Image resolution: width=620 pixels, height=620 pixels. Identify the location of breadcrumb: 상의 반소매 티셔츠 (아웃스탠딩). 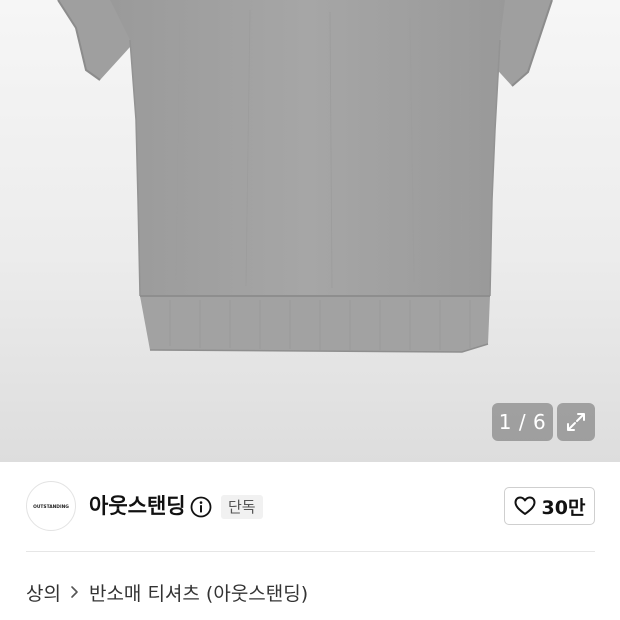
(167, 592).